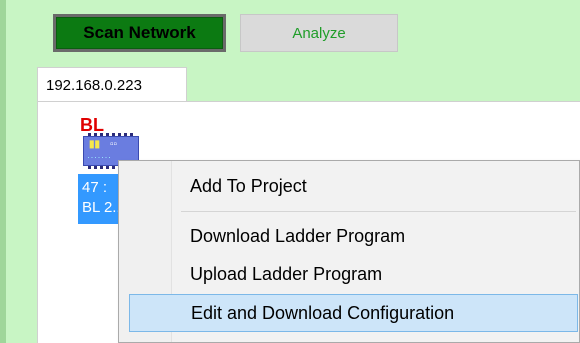  What do you see at coordinates (286, 273) in the screenshot?
I see `menu-item-label: Upload Ladder Program` at bounding box center [286, 273].